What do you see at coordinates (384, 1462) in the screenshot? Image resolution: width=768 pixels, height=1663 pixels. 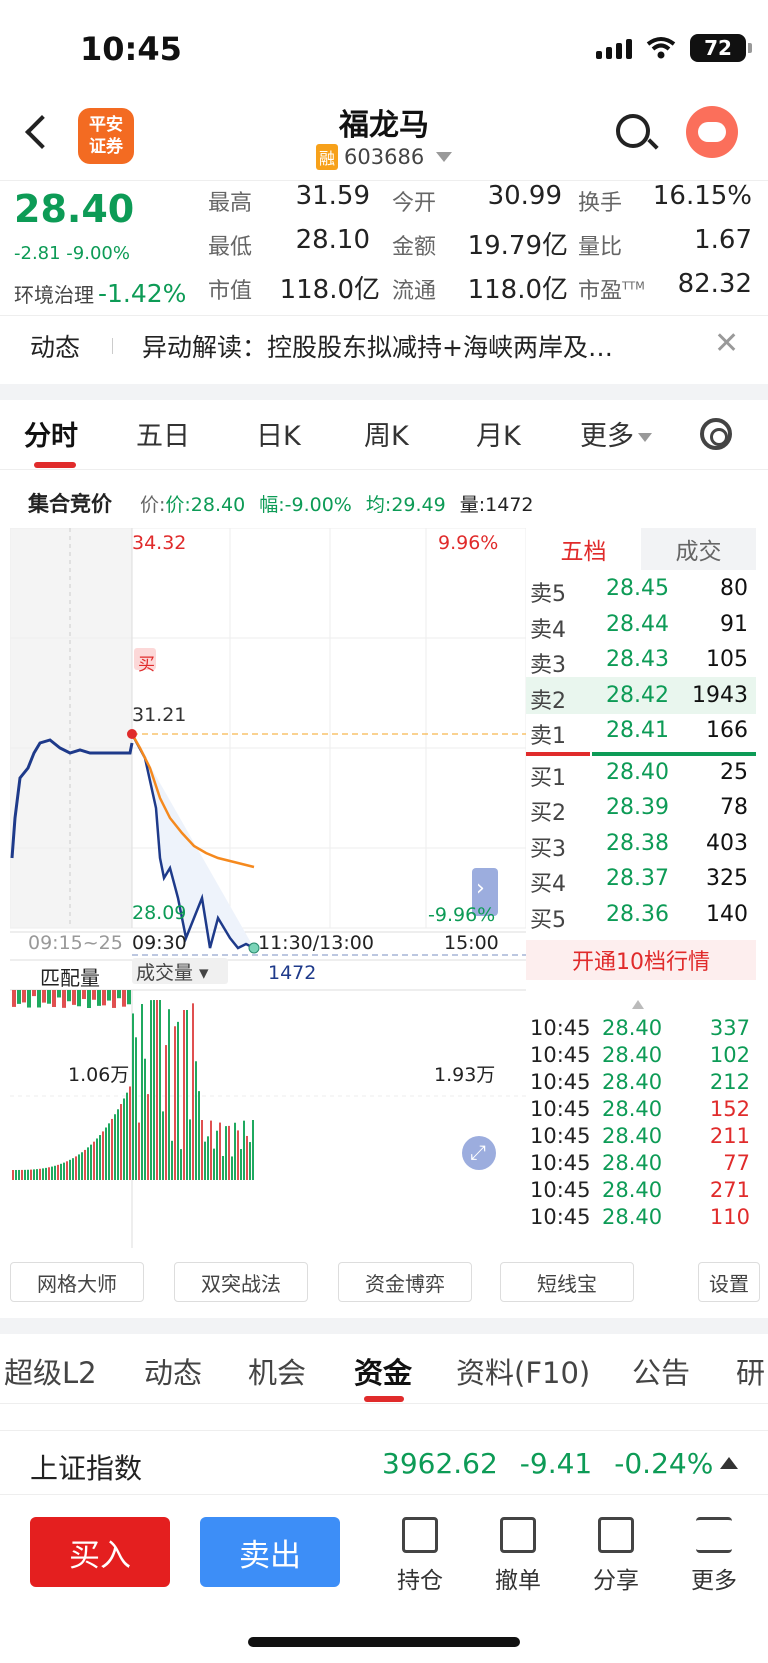 I see `index-ticker: 上证指数 3962.62 -9.41 -0.24%` at bounding box center [384, 1462].